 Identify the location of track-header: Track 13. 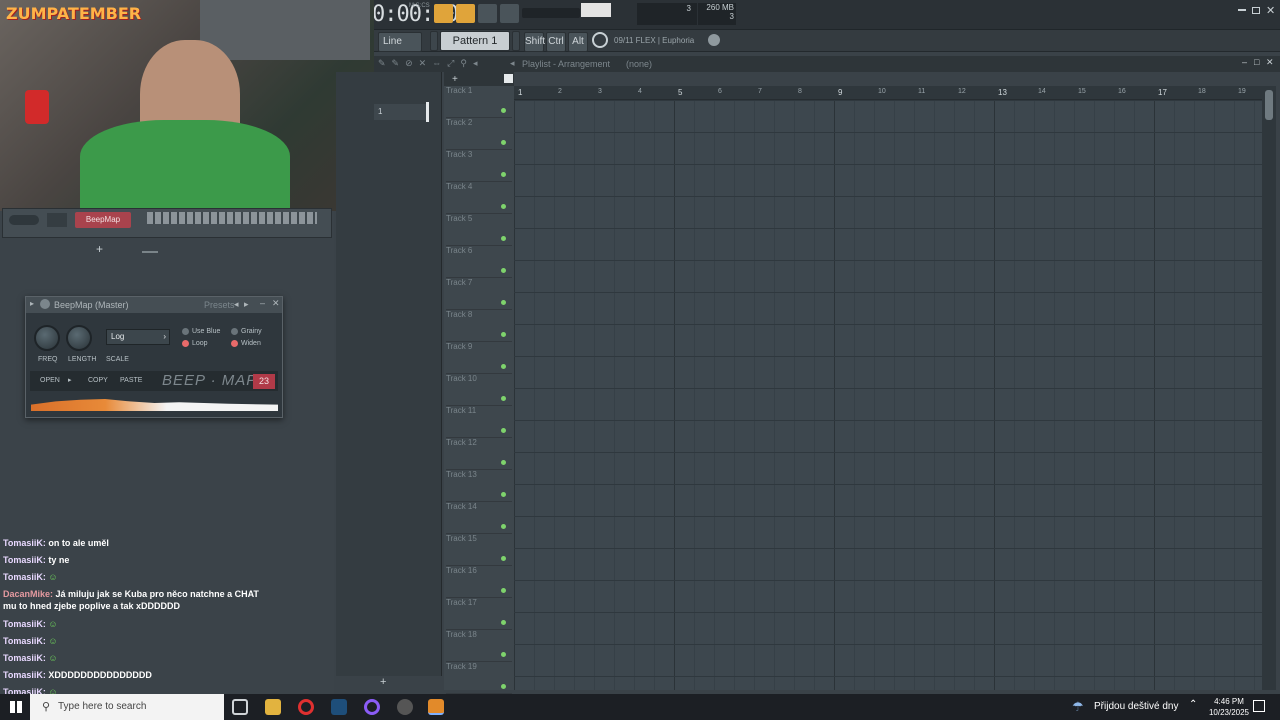
(479, 486).